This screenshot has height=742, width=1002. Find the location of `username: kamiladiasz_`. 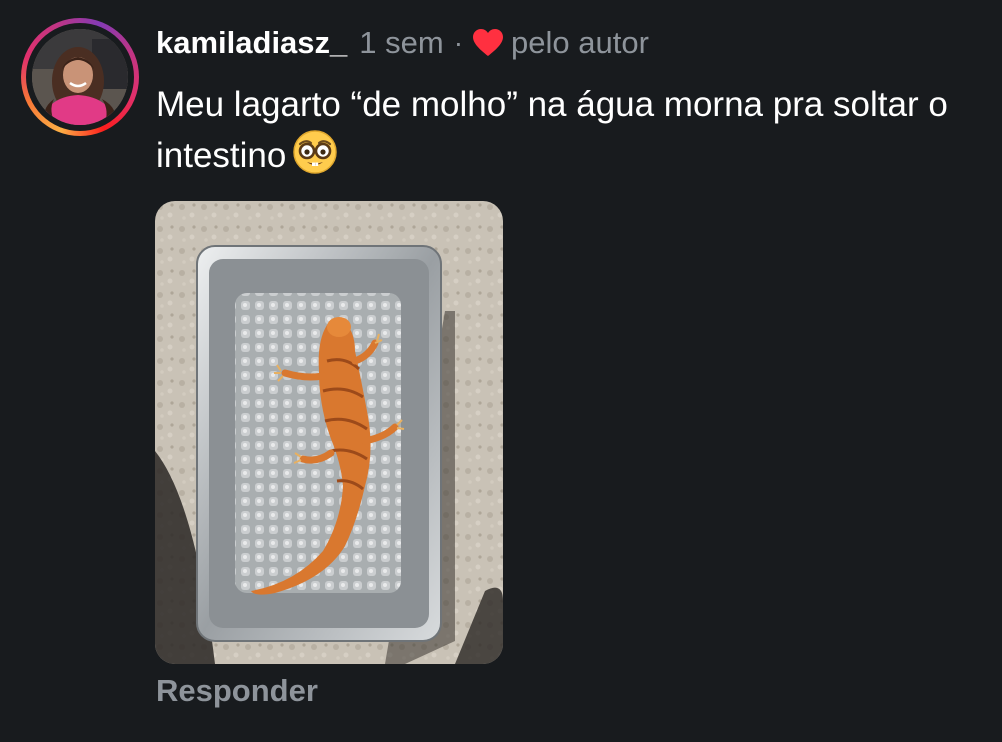

username: kamiladiasz_ is located at coordinates (251, 43).